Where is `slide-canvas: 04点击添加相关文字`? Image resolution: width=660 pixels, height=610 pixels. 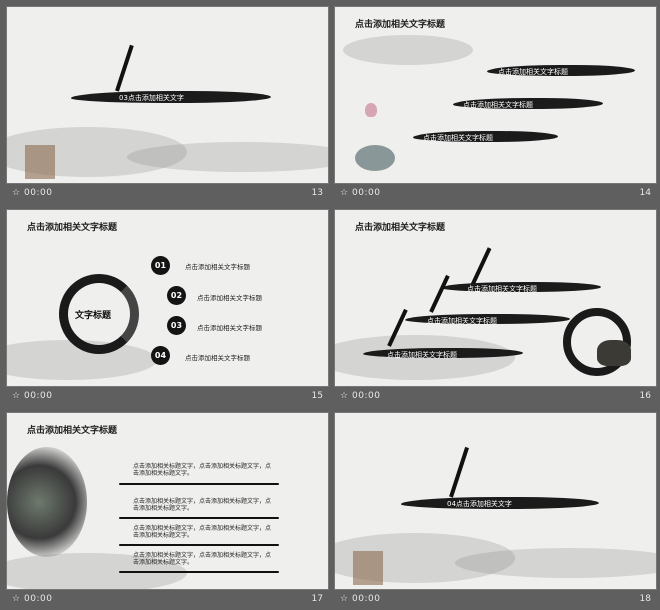
slide-canvas: 04点击添加相关文字 is located at coordinates (495, 501).